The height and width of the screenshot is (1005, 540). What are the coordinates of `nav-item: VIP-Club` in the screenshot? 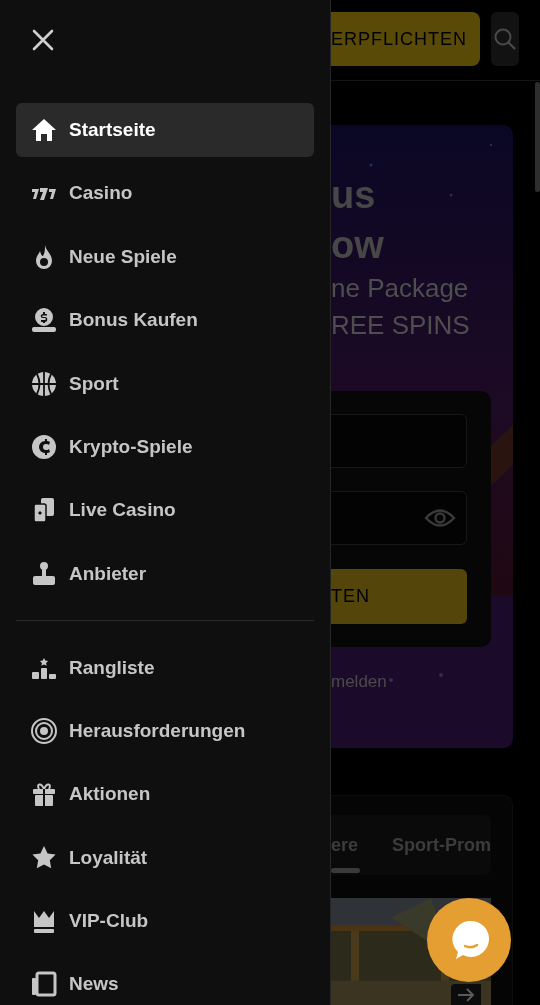 It's located at (165, 921).